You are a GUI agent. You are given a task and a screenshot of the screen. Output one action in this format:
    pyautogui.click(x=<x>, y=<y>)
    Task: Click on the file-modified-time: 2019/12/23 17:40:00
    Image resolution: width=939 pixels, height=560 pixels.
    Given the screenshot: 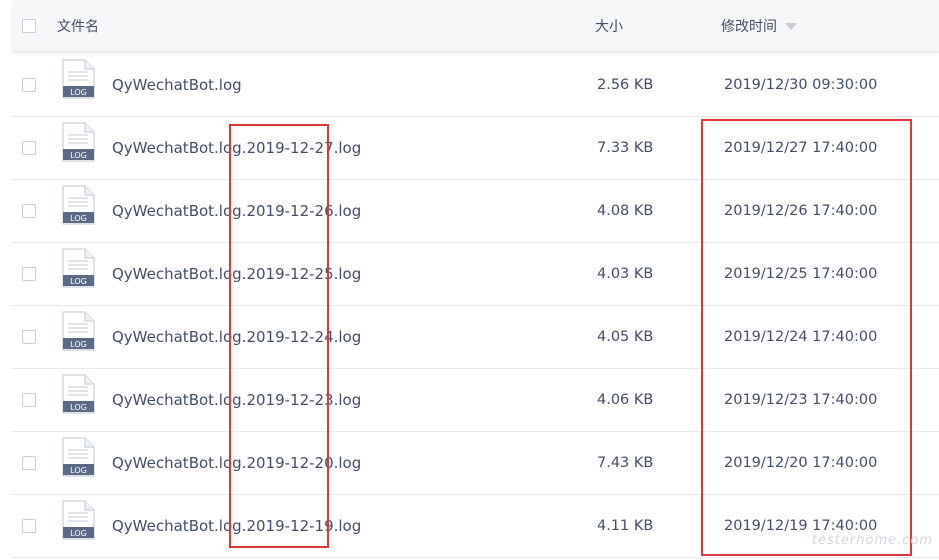 What is the action you would take?
    pyautogui.click(x=801, y=400)
    